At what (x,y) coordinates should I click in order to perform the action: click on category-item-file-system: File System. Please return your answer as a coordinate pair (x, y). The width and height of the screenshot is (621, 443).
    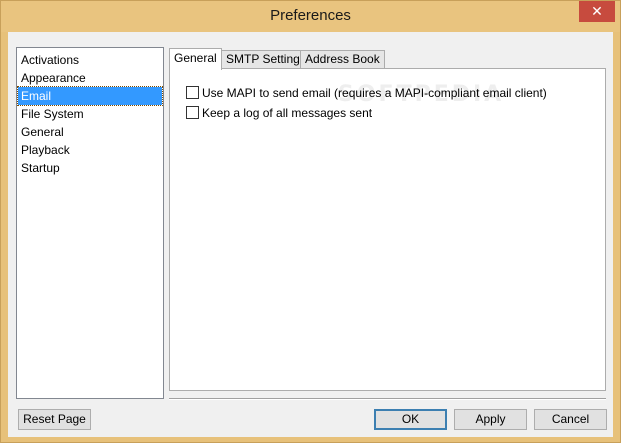
    Looking at the image, I should click on (90, 114).